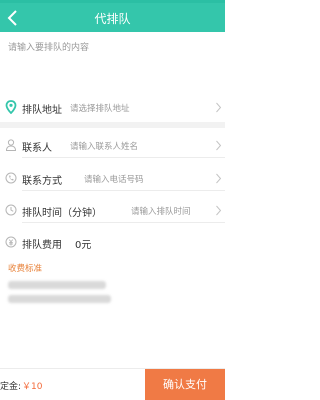 The height and width of the screenshot is (400, 320). I want to click on fee-label: 排队费用, so click(42, 245).